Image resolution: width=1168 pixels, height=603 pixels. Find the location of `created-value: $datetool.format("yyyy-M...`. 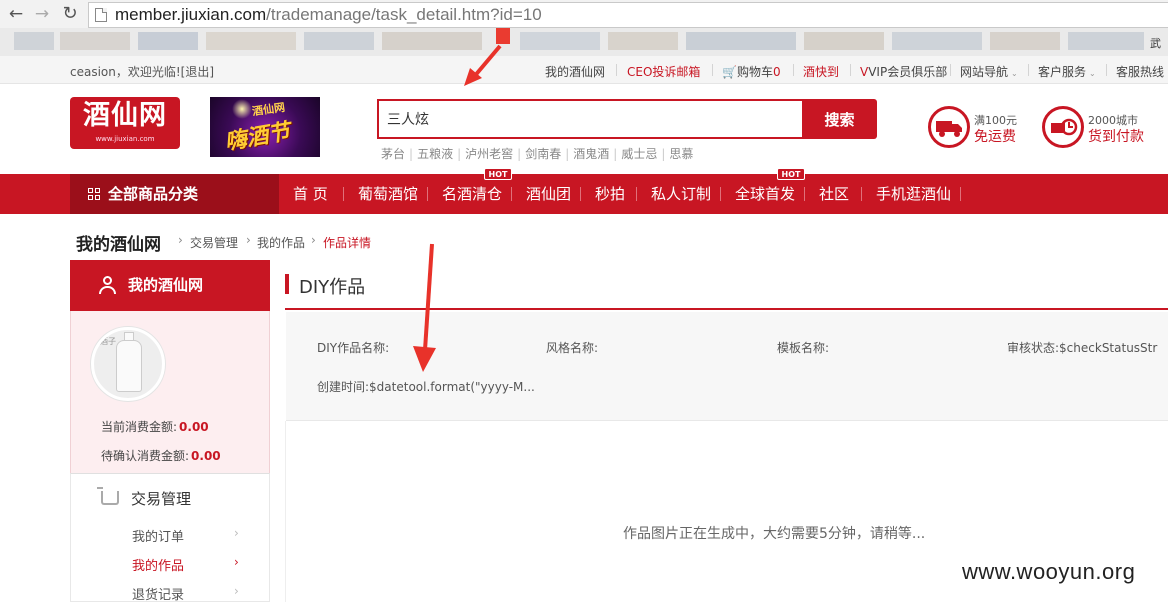

created-value: $datetool.format("yyyy-M... is located at coordinates (452, 387).